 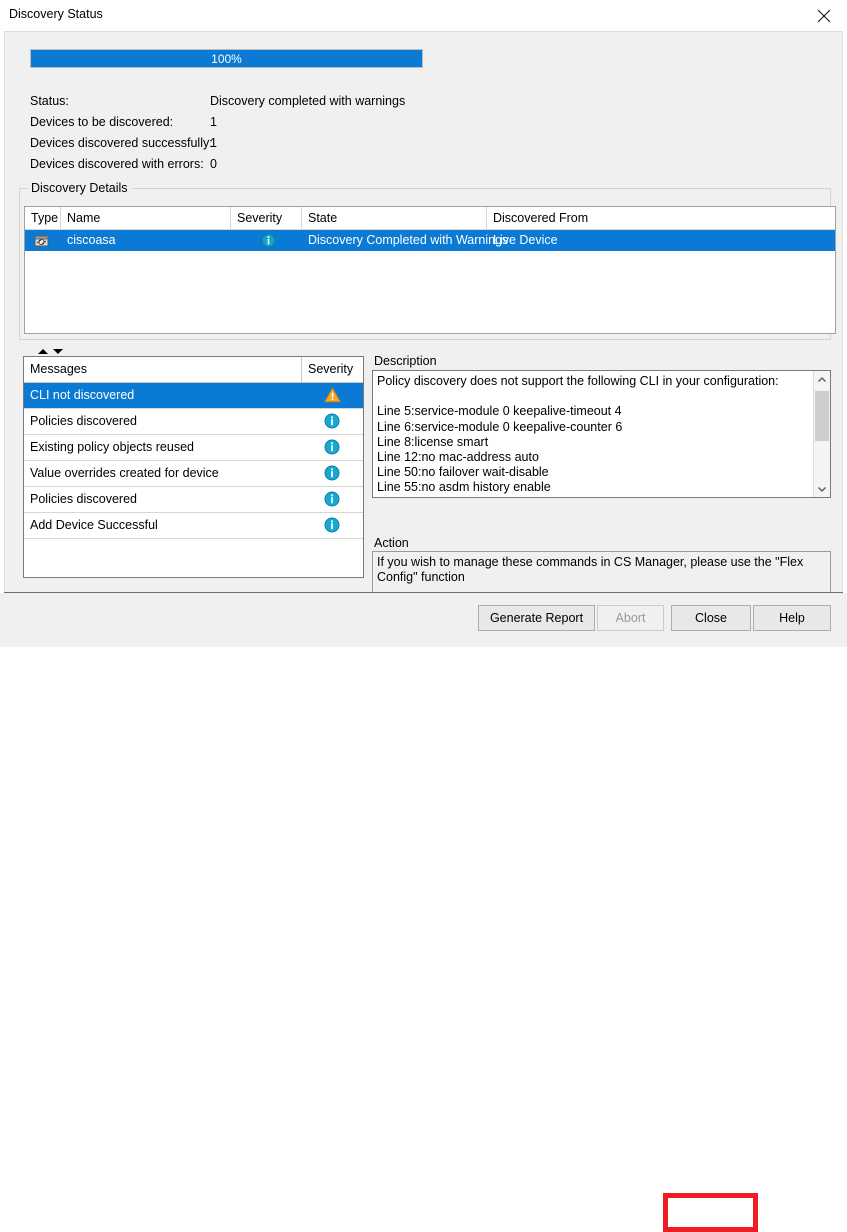 I want to click on summary-label-to-discover: Devices to be discovered:, so click(x=102, y=122).